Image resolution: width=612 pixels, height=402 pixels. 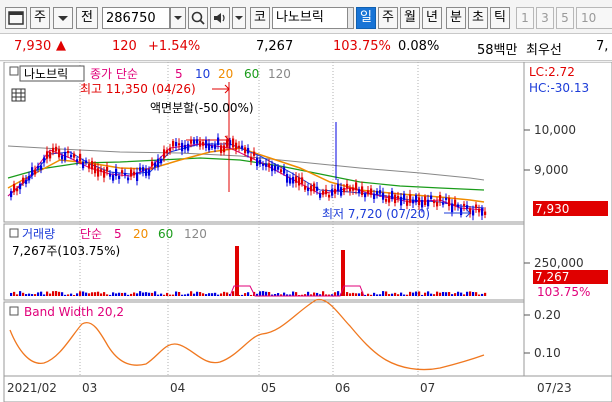 What do you see at coordinates (545, 18) in the screenshot?
I see `minute-option-3: 3` at bounding box center [545, 18].